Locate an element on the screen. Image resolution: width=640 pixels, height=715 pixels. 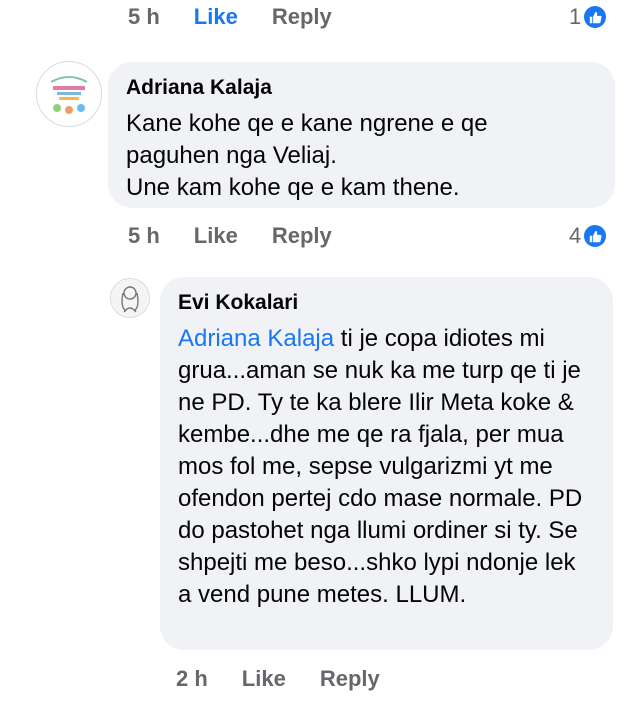
reaction-count-top: 1 is located at coordinates (588, 17).